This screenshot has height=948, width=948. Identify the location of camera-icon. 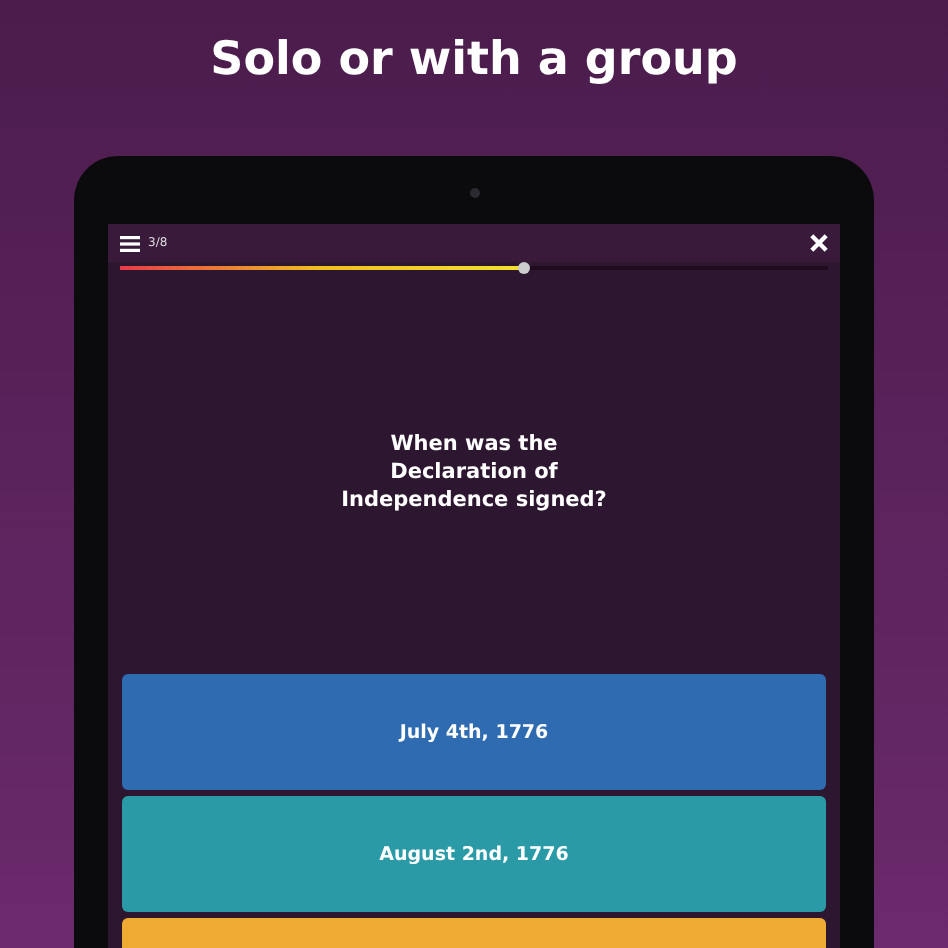
(474, 193).